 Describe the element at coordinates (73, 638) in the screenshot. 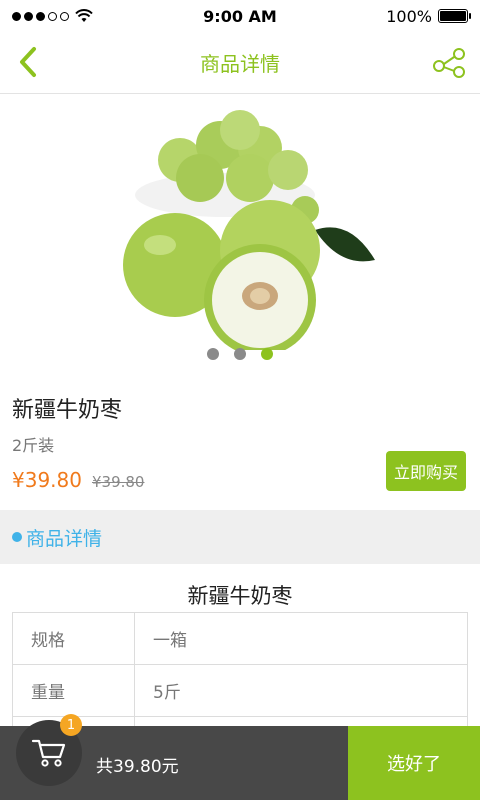

I see `spec-key: 规格` at that location.